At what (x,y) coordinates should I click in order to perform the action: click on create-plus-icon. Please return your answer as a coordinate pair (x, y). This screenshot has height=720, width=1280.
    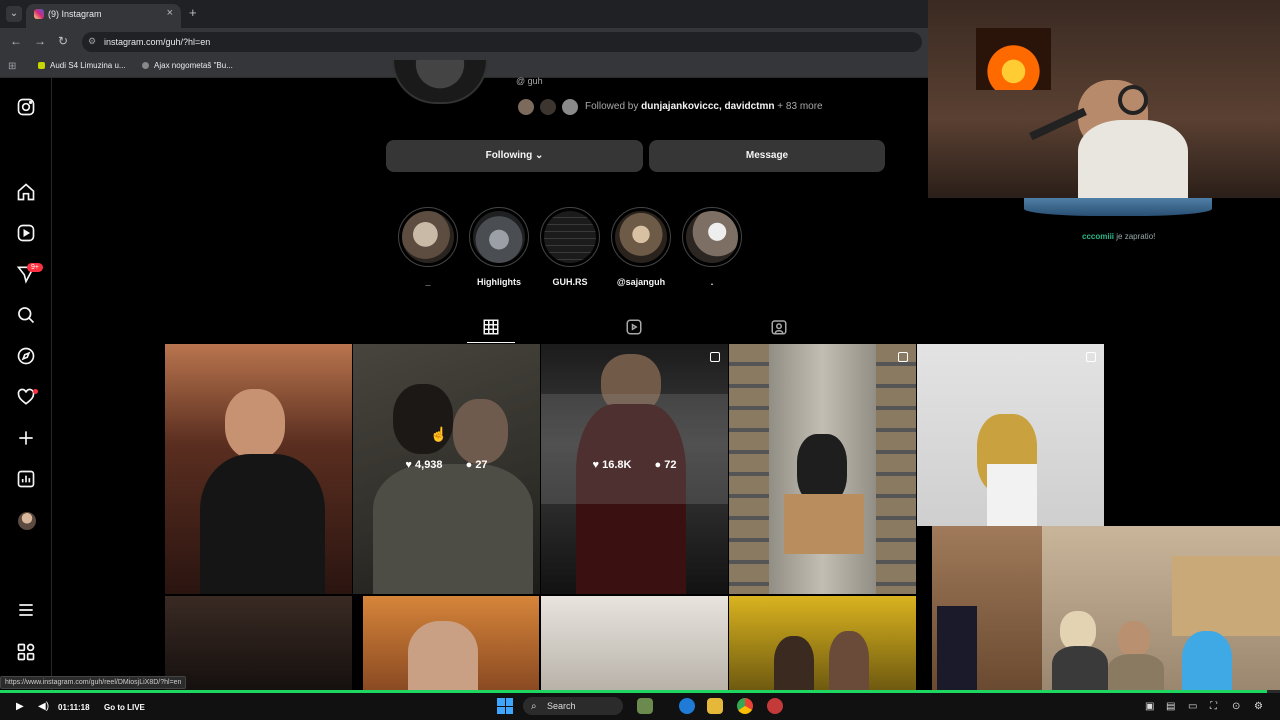
    Looking at the image, I should click on (26, 438).